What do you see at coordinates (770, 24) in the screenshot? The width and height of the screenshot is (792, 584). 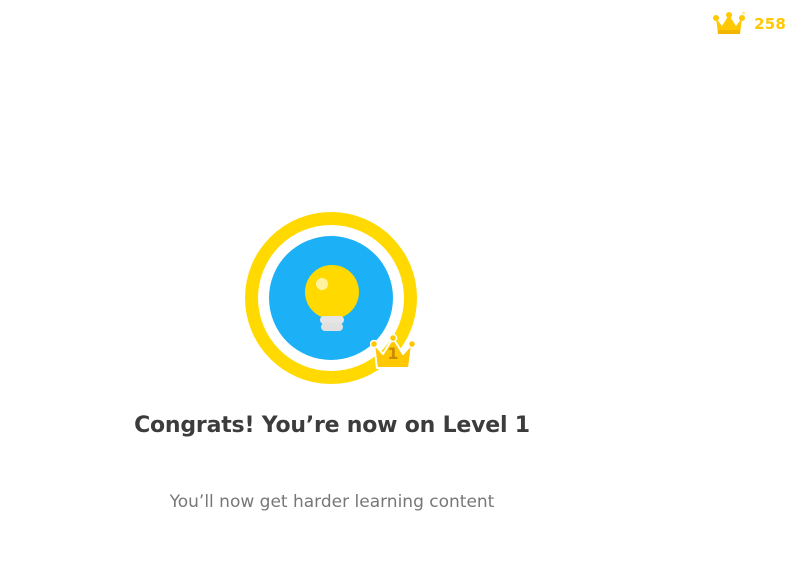 I see `crown-count: 258` at bounding box center [770, 24].